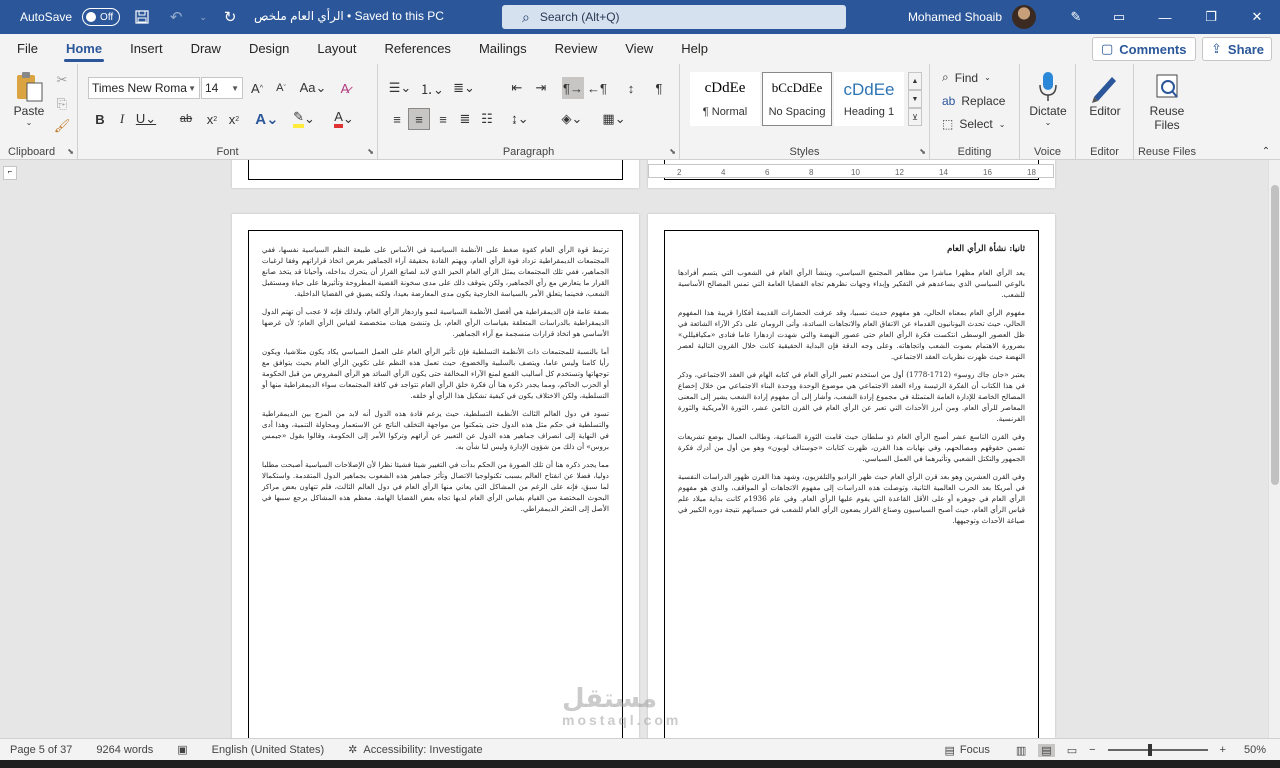  What do you see at coordinates (186, 119) in the screenshot?
I see `strikethrough-icon: ab` at bounding box center [186, 119].